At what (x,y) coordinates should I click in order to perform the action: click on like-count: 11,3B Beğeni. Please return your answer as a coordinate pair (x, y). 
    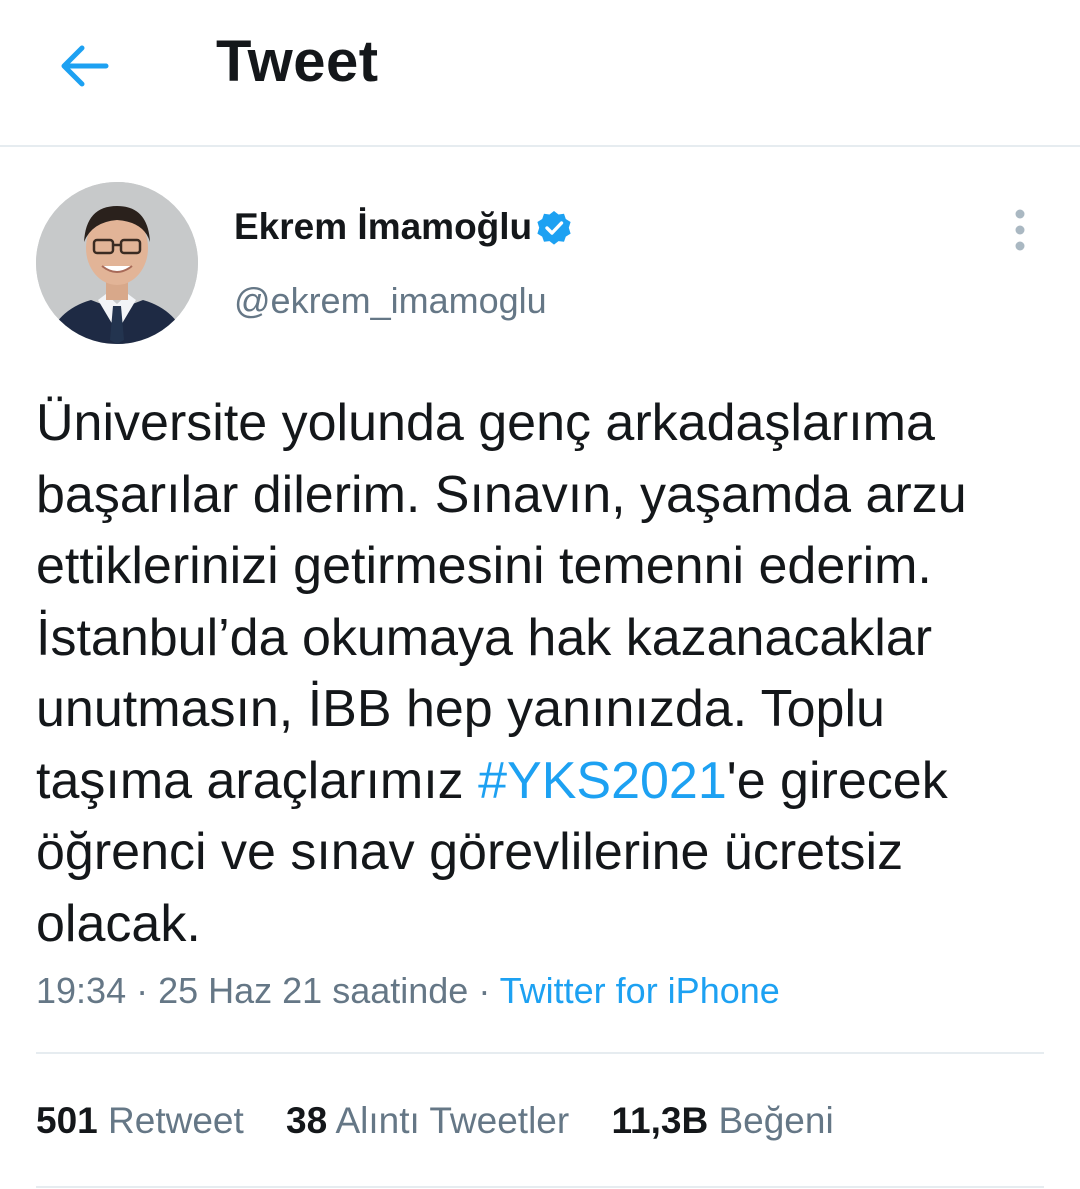
    Looking at the image, I should click on (722, 1121).